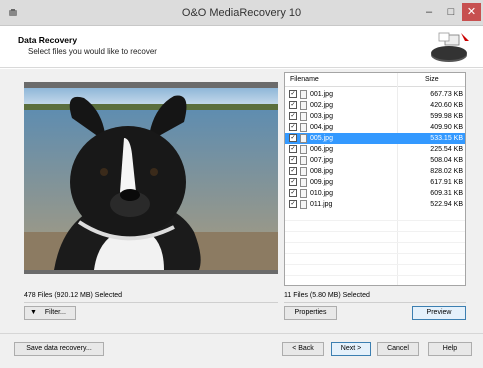 This screenshot has width=483, height=368. What do you see at coordinates (321, 94) in the screenshot?
I see `file-name: 001.jpg` at bounding box center [321, 94].